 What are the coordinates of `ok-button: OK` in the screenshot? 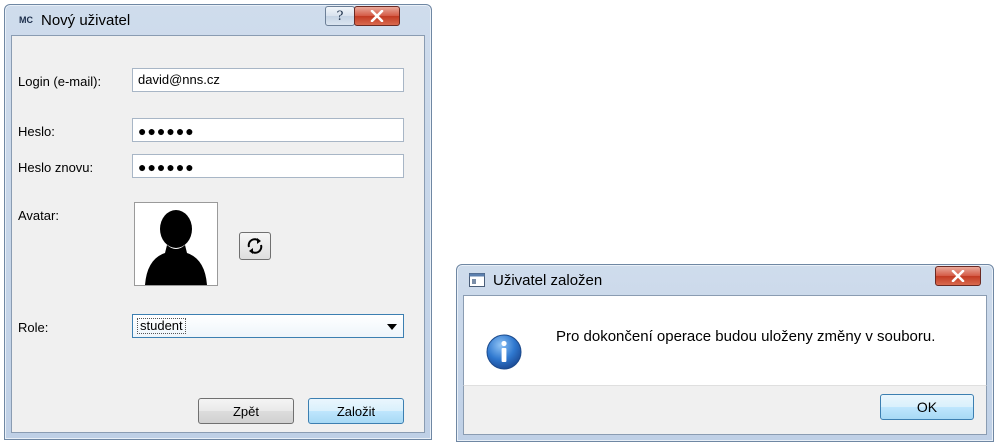 It's located at (927, 407).